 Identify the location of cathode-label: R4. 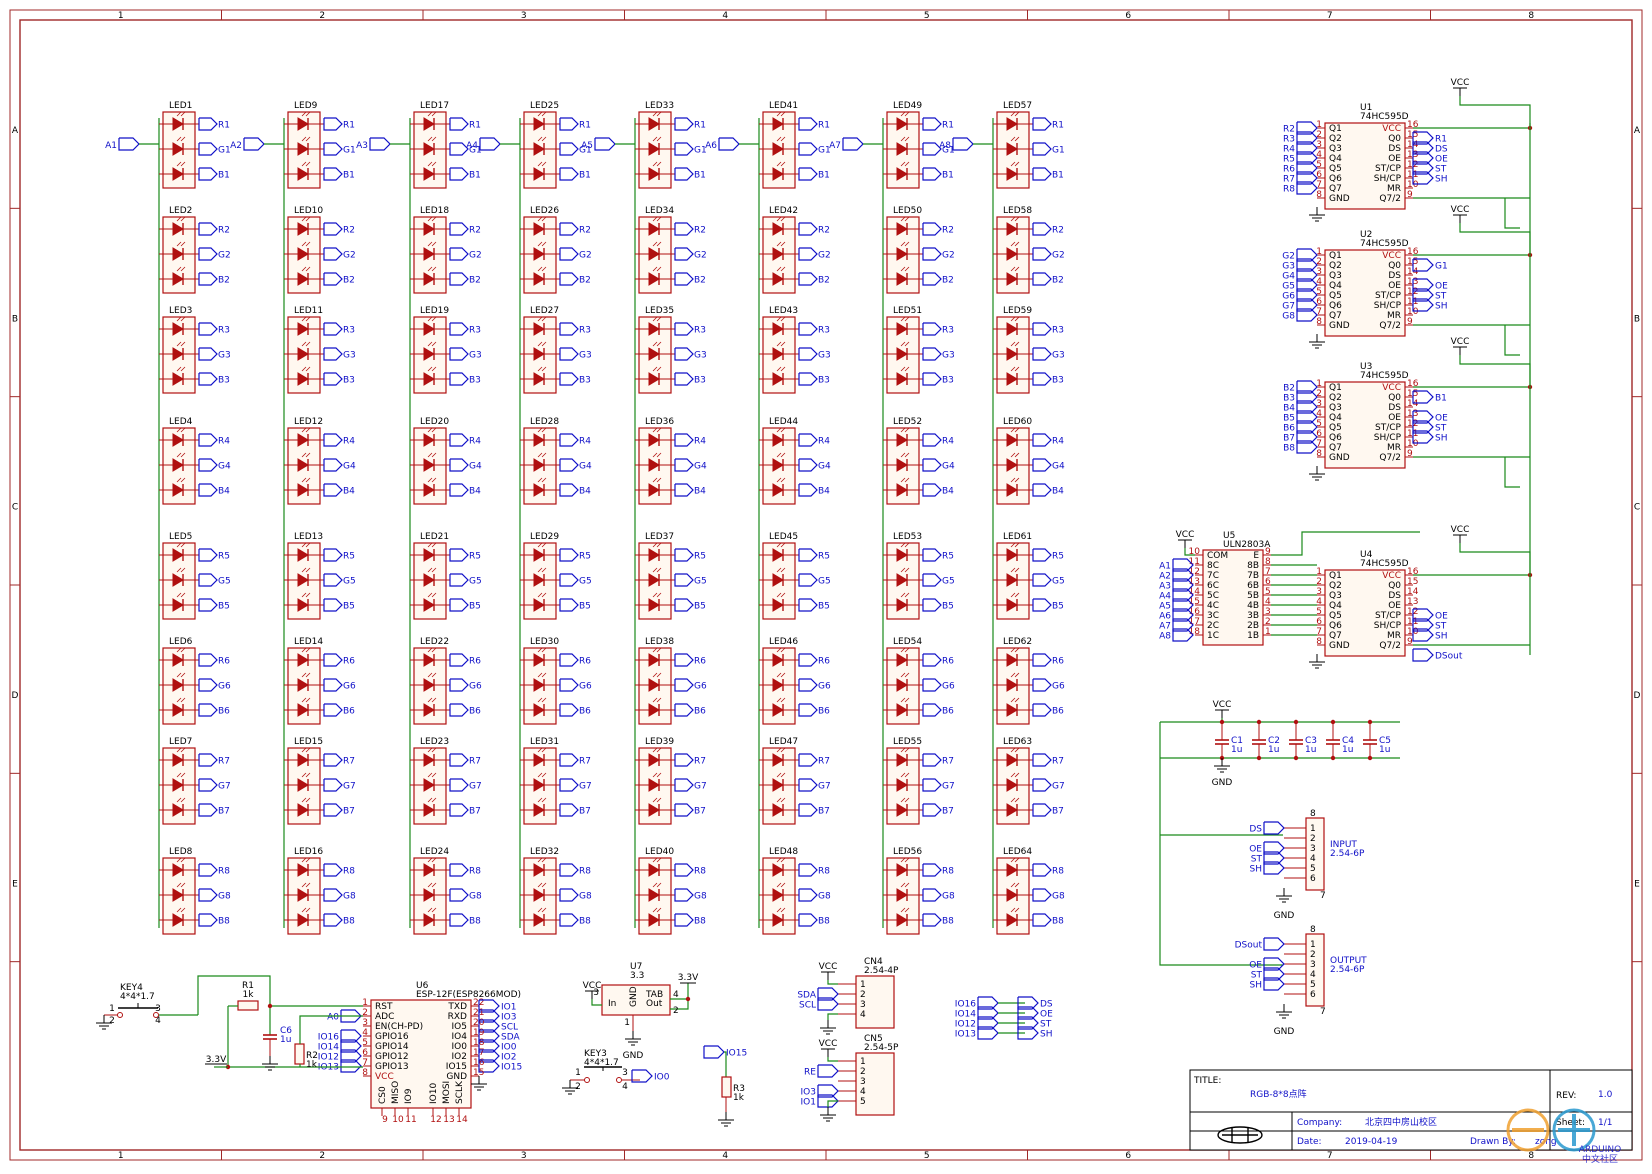
(948, 442).